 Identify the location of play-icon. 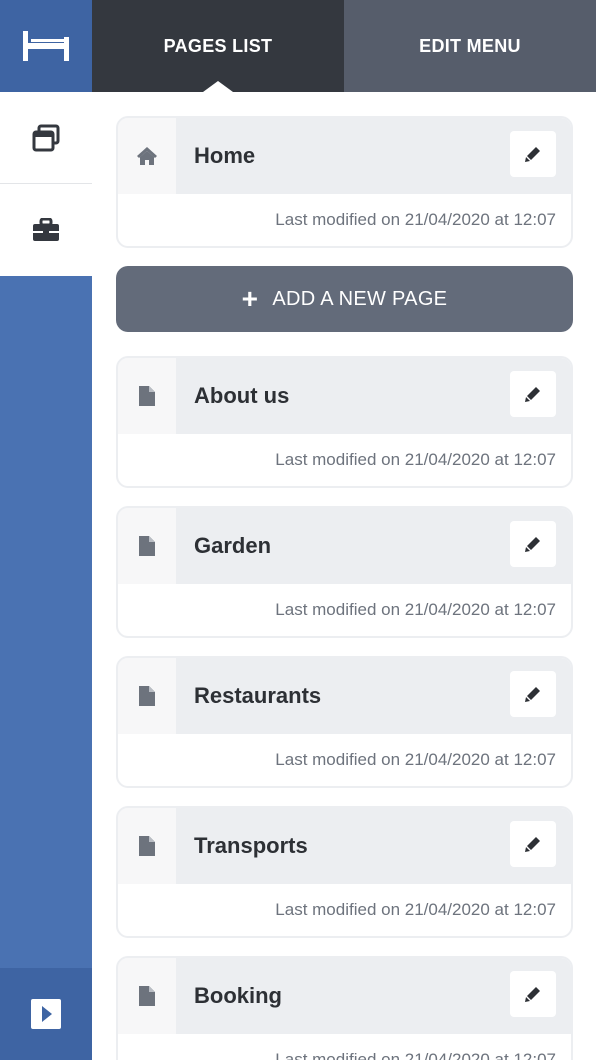
(46, 1014).